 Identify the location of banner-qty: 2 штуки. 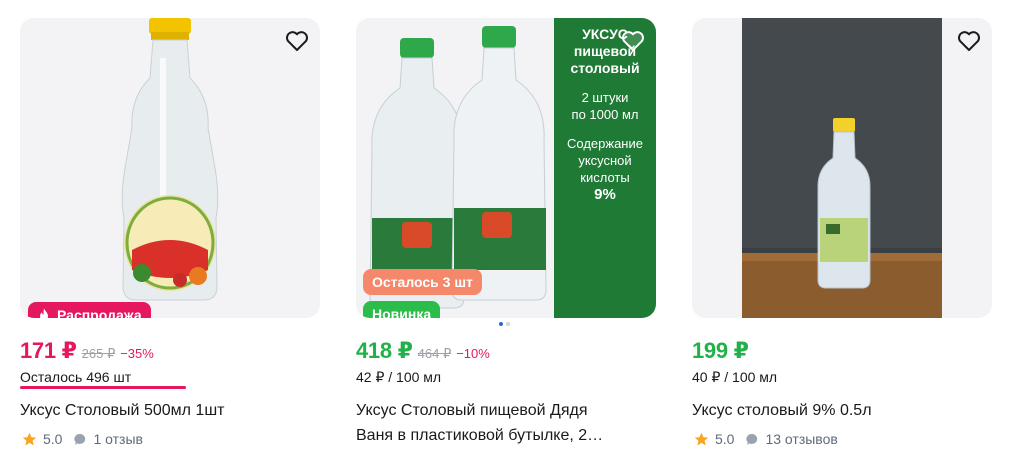
(605, 97).